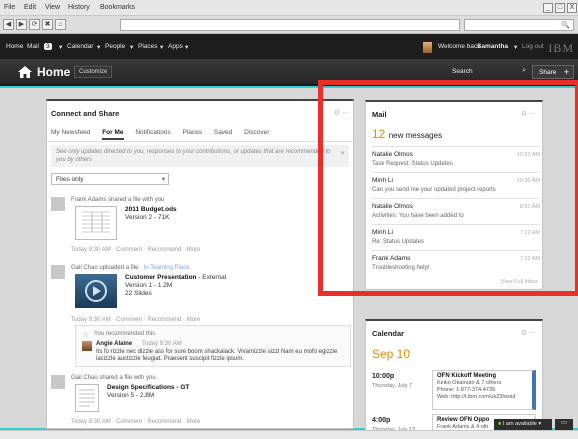 This screenshot has width=578, height=439. Describe the element at coordinates (524, 71) in the screenshot. I see `app-search-icon: ⌕` at that location.